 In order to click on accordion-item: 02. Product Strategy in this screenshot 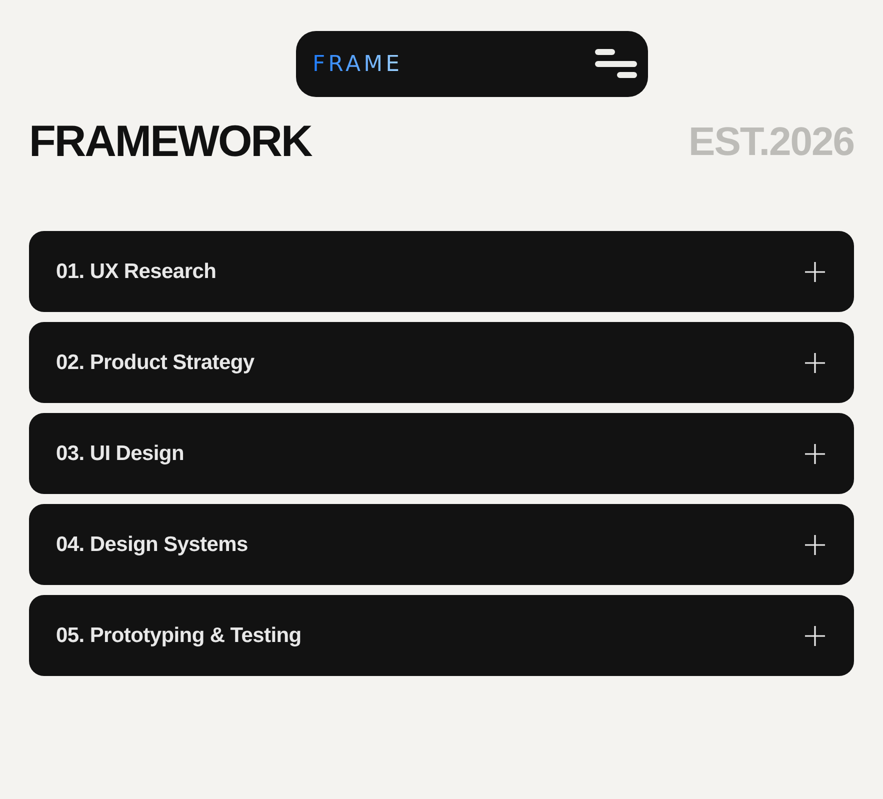, I will do `click(441, 362)`.